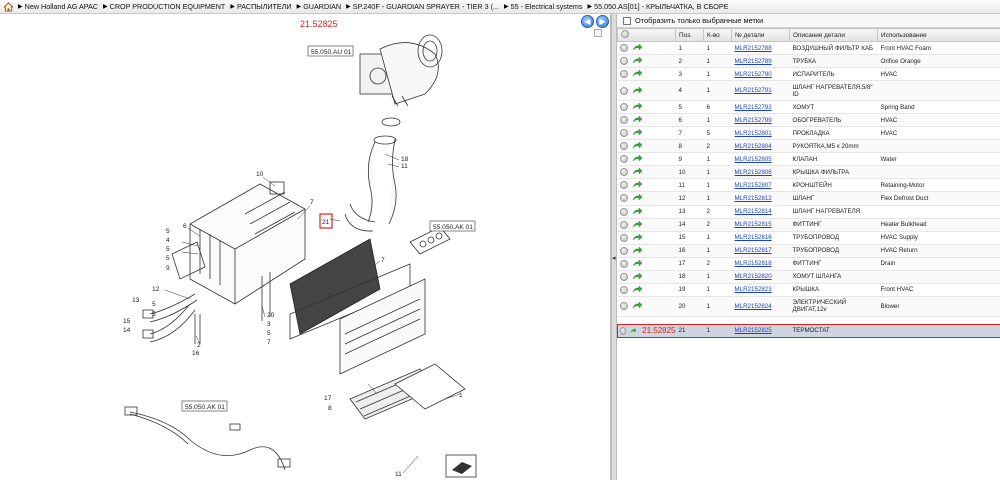  I want to click on table-row: 6 1 MLR2152799 ОБОГРЕВАТЕЛЬ HVAC, so click(808, 120).